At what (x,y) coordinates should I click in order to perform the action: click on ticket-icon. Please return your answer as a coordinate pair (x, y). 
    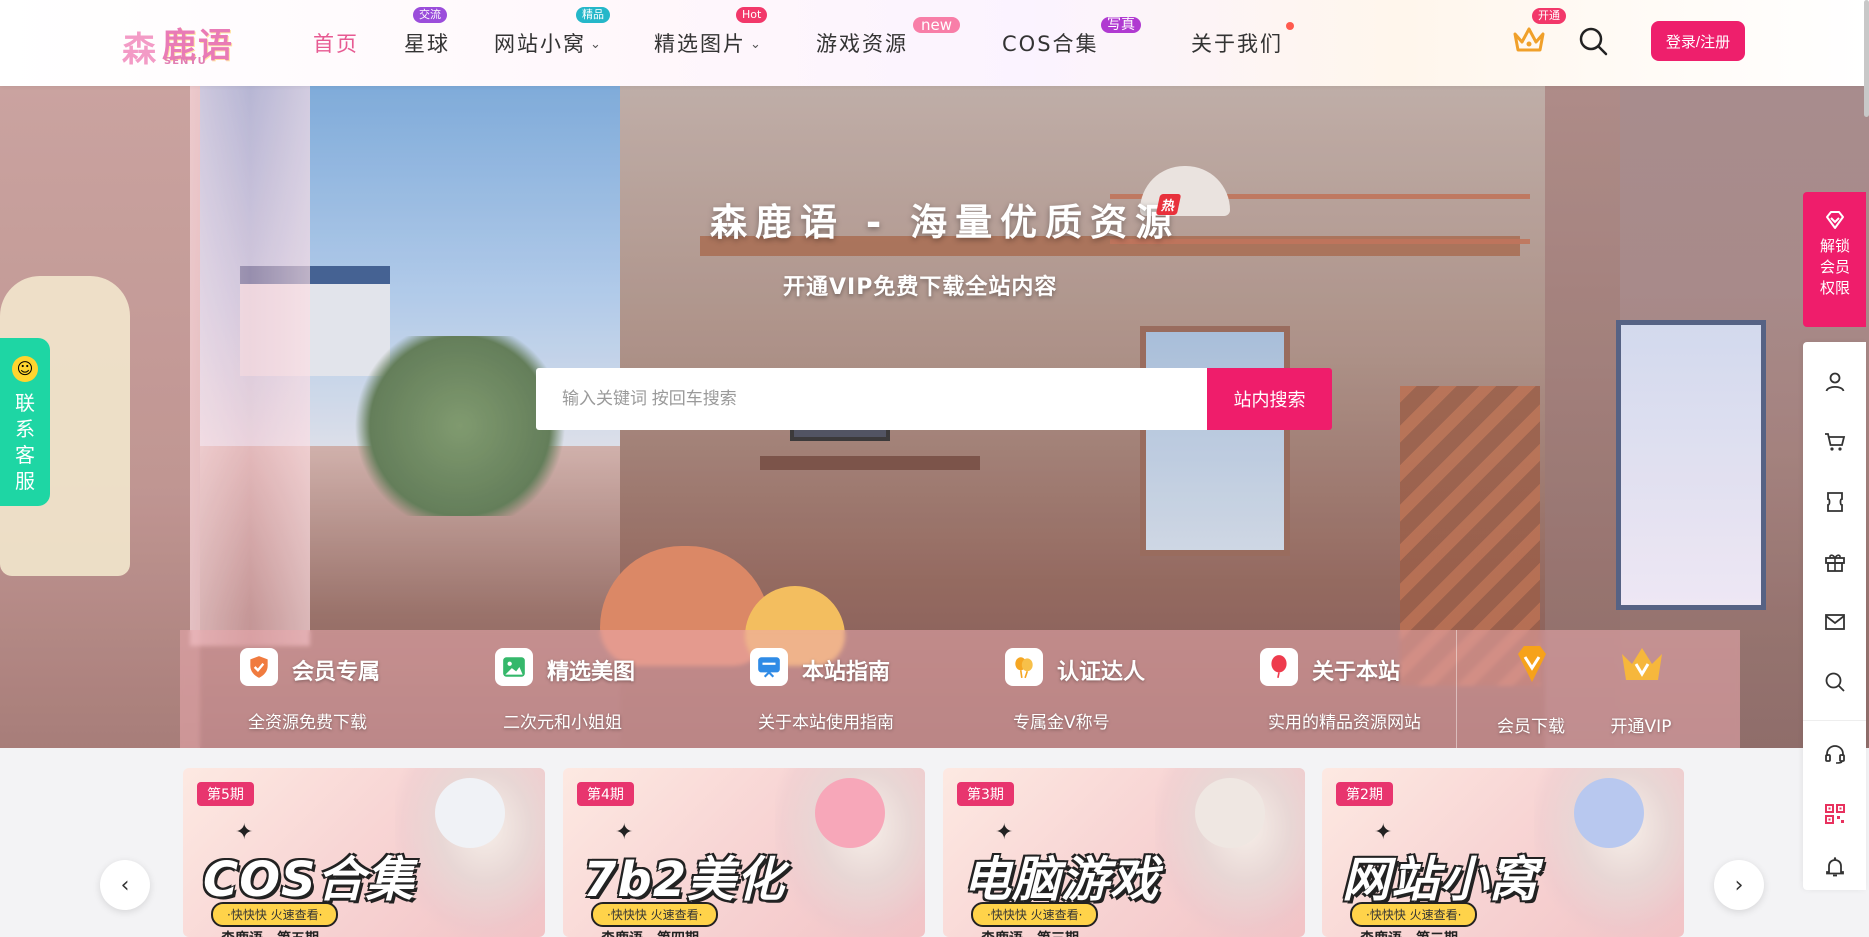
    Looking at the image, I should click on (1834, 502).